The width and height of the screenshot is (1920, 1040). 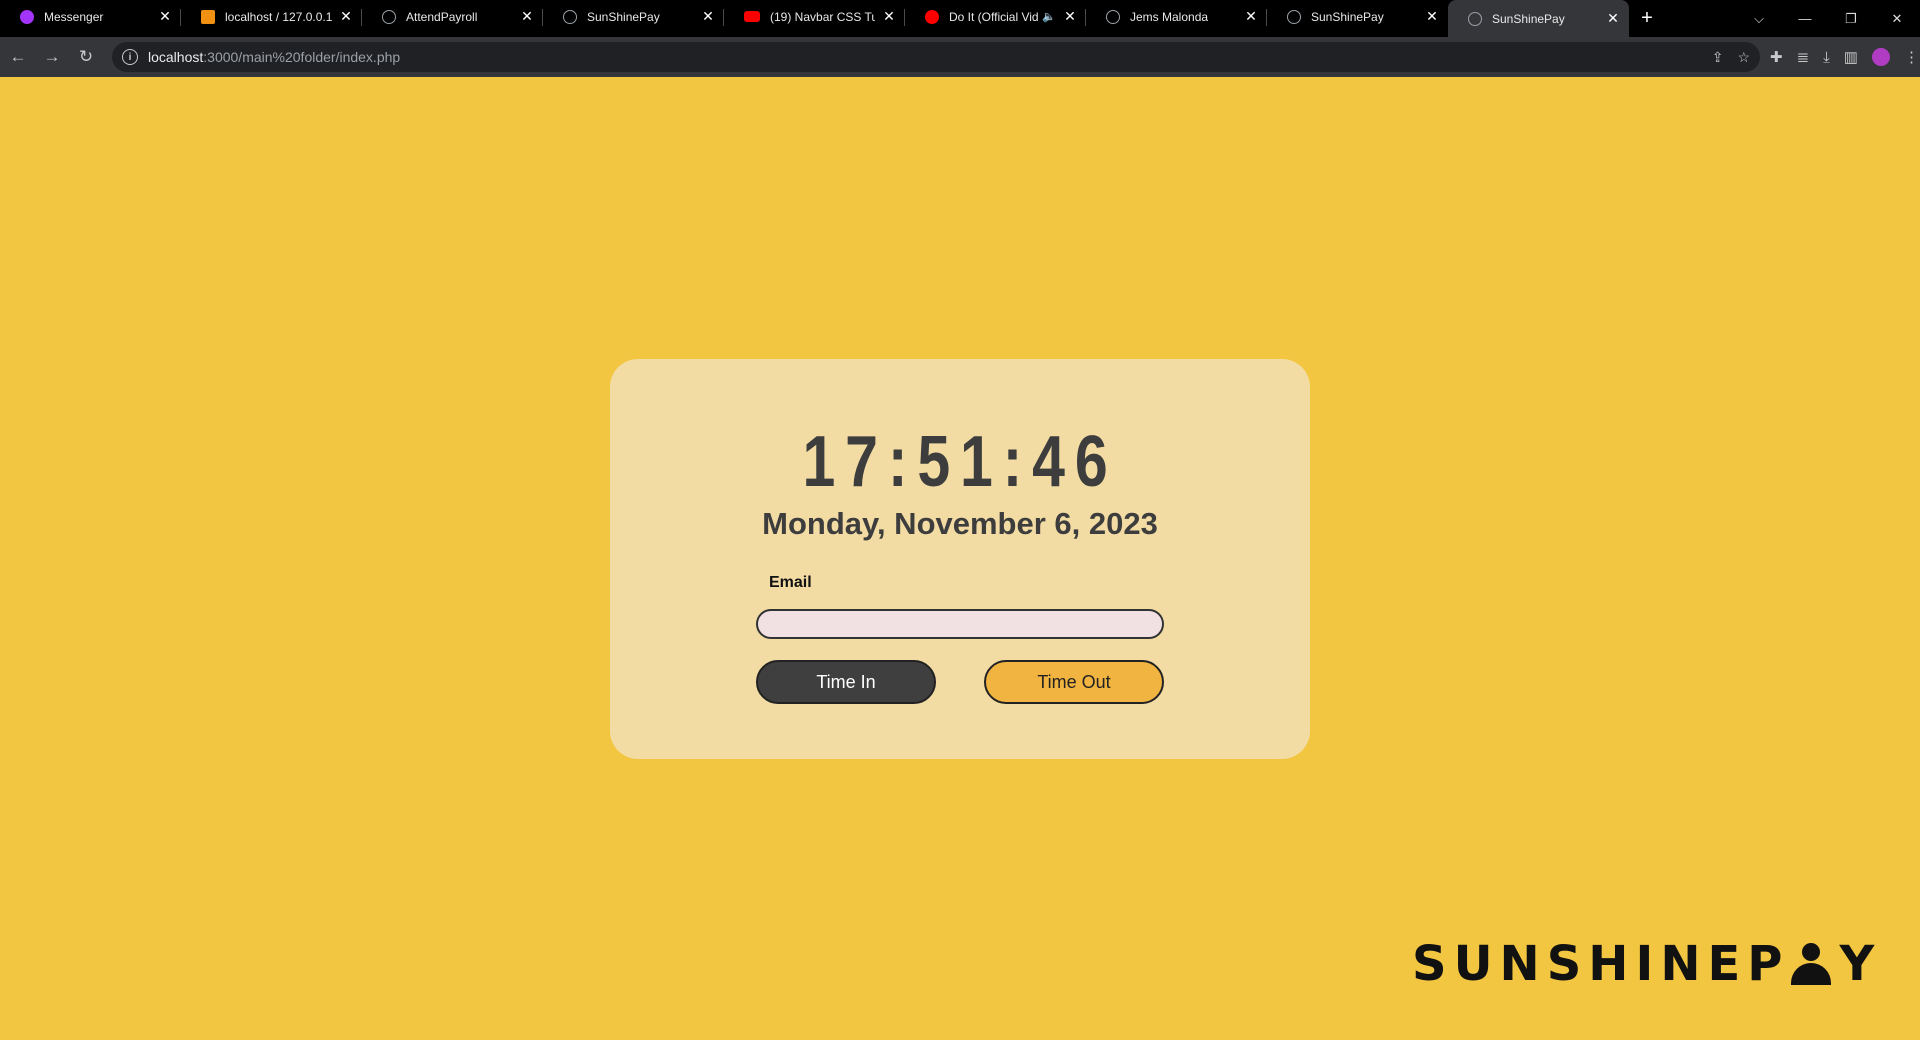 I want to click on new-tab-button: +, so click(x=1647, y=18).